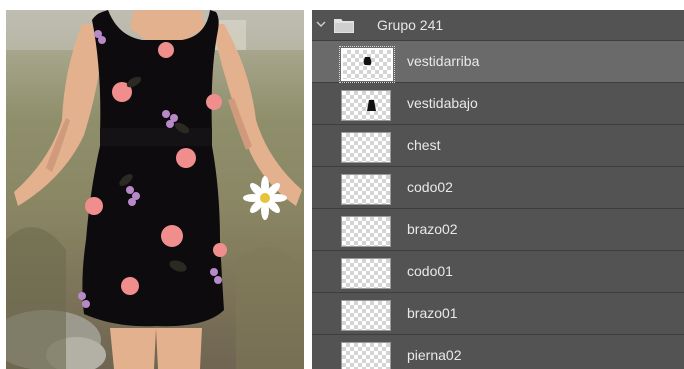 The image size is (684, 369). What do you see at coordinates (410, 25) in the screenshot?
I see `group-name: Grupo 241` at bounding box center [410, 25].